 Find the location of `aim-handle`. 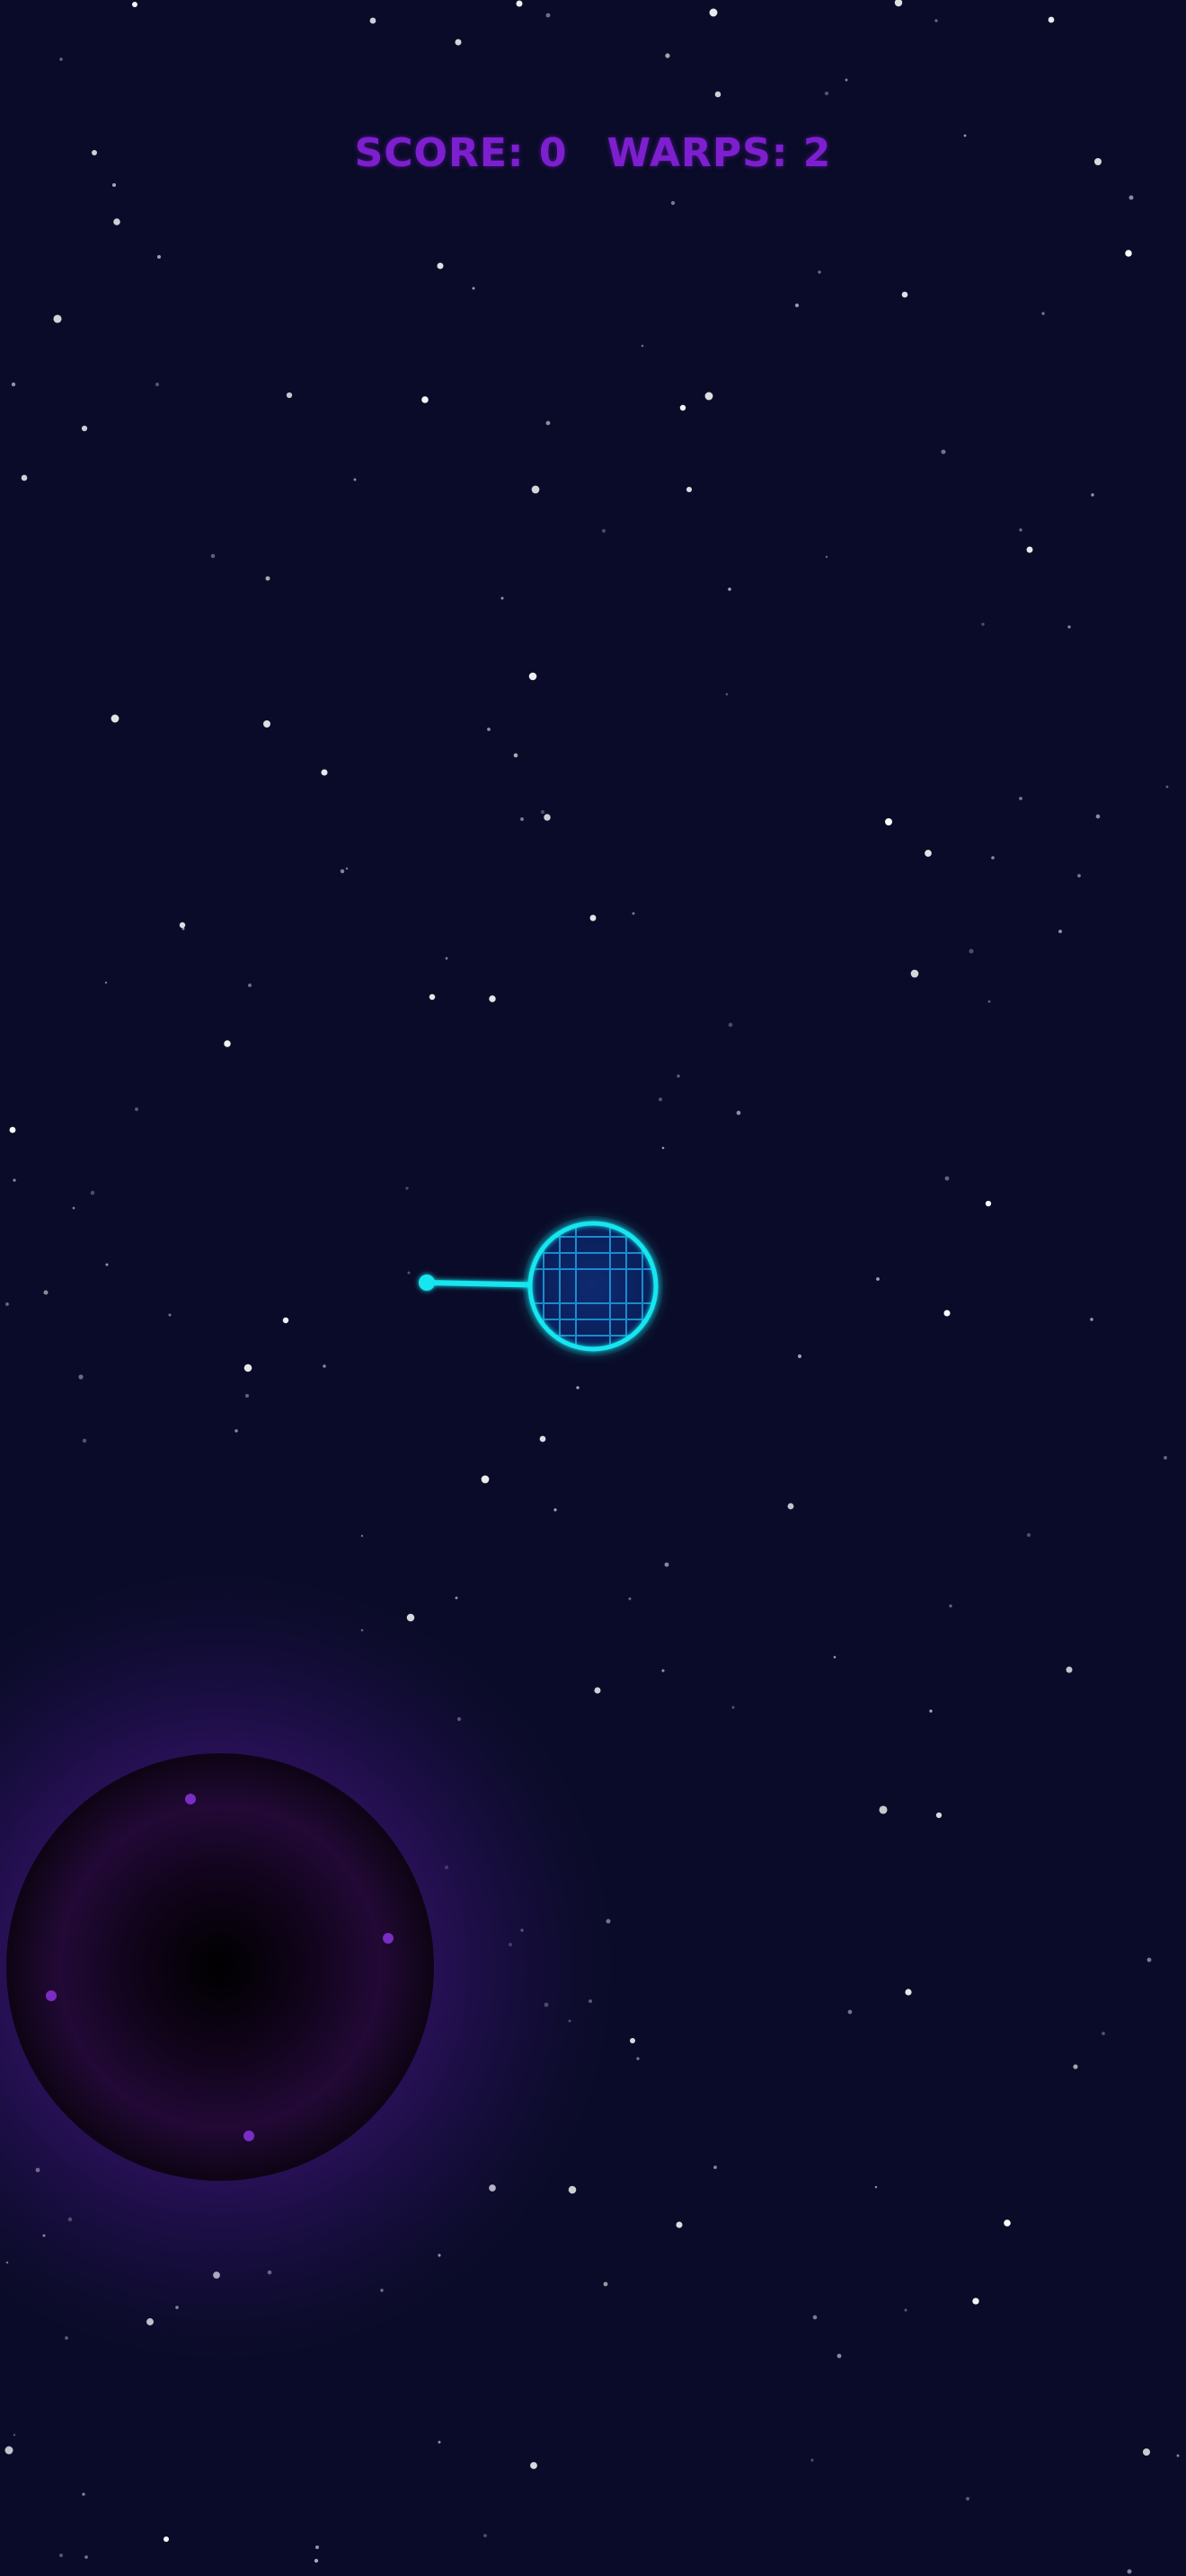

aim-handle is located at coordinates (427, 1283).